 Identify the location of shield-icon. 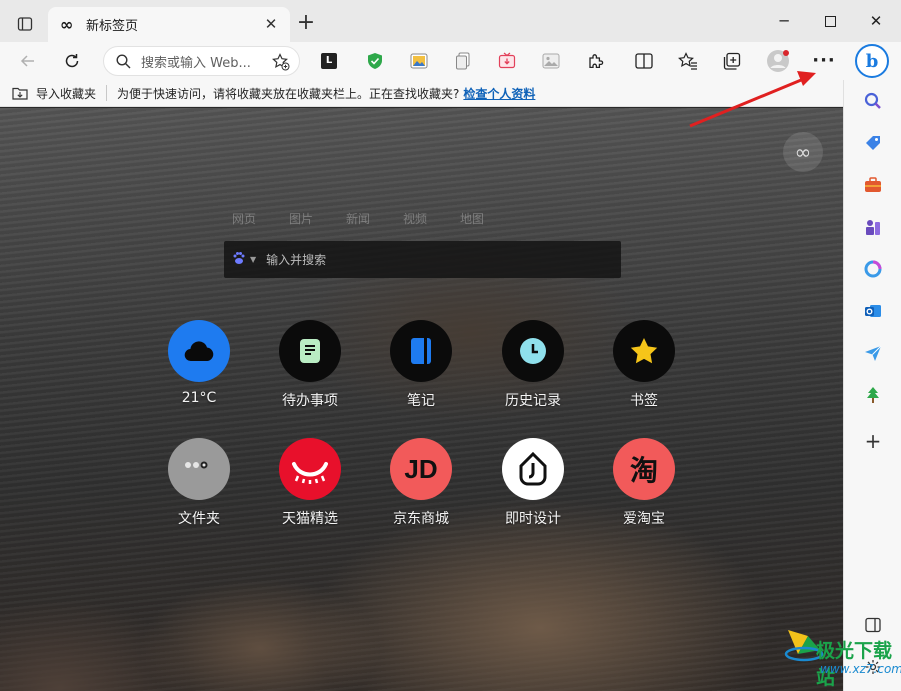
(375, 61).